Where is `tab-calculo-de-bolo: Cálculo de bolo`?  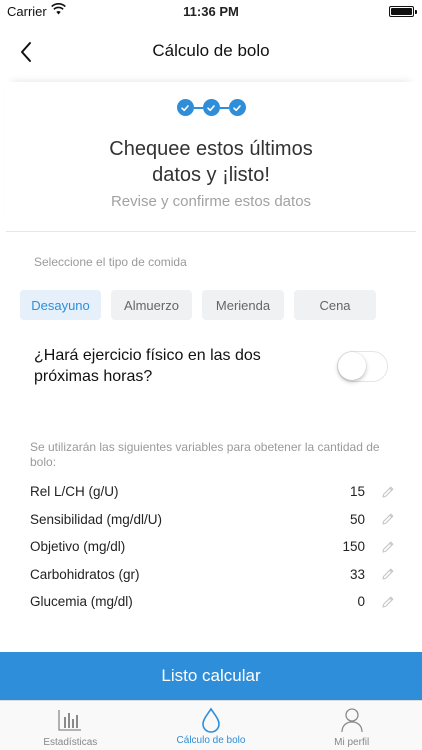
tab-calculo-de-bolo: Cálculo de bolo is located at coordinates (211, 725).